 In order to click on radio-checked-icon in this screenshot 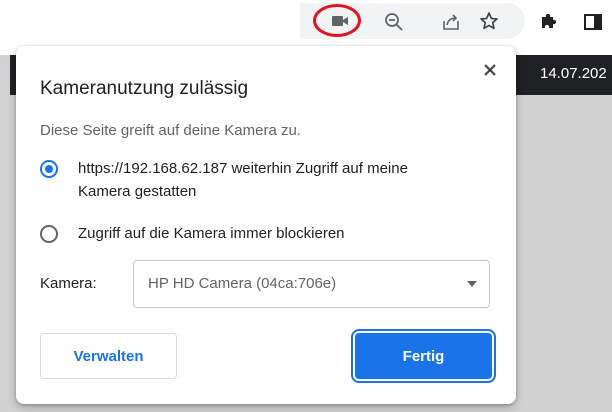, I will do `click(49, 169)`.